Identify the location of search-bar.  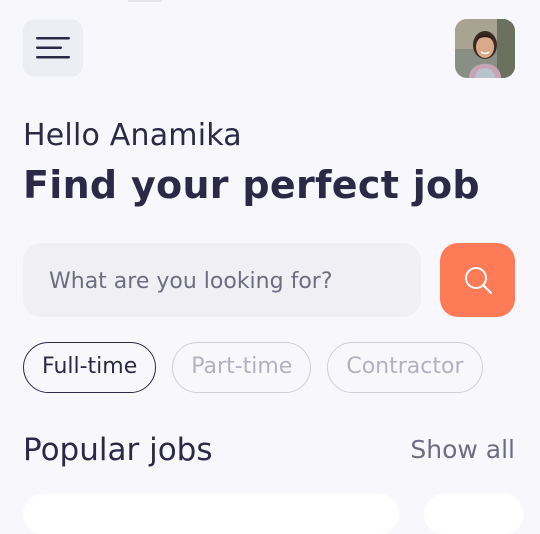
(222, 281).